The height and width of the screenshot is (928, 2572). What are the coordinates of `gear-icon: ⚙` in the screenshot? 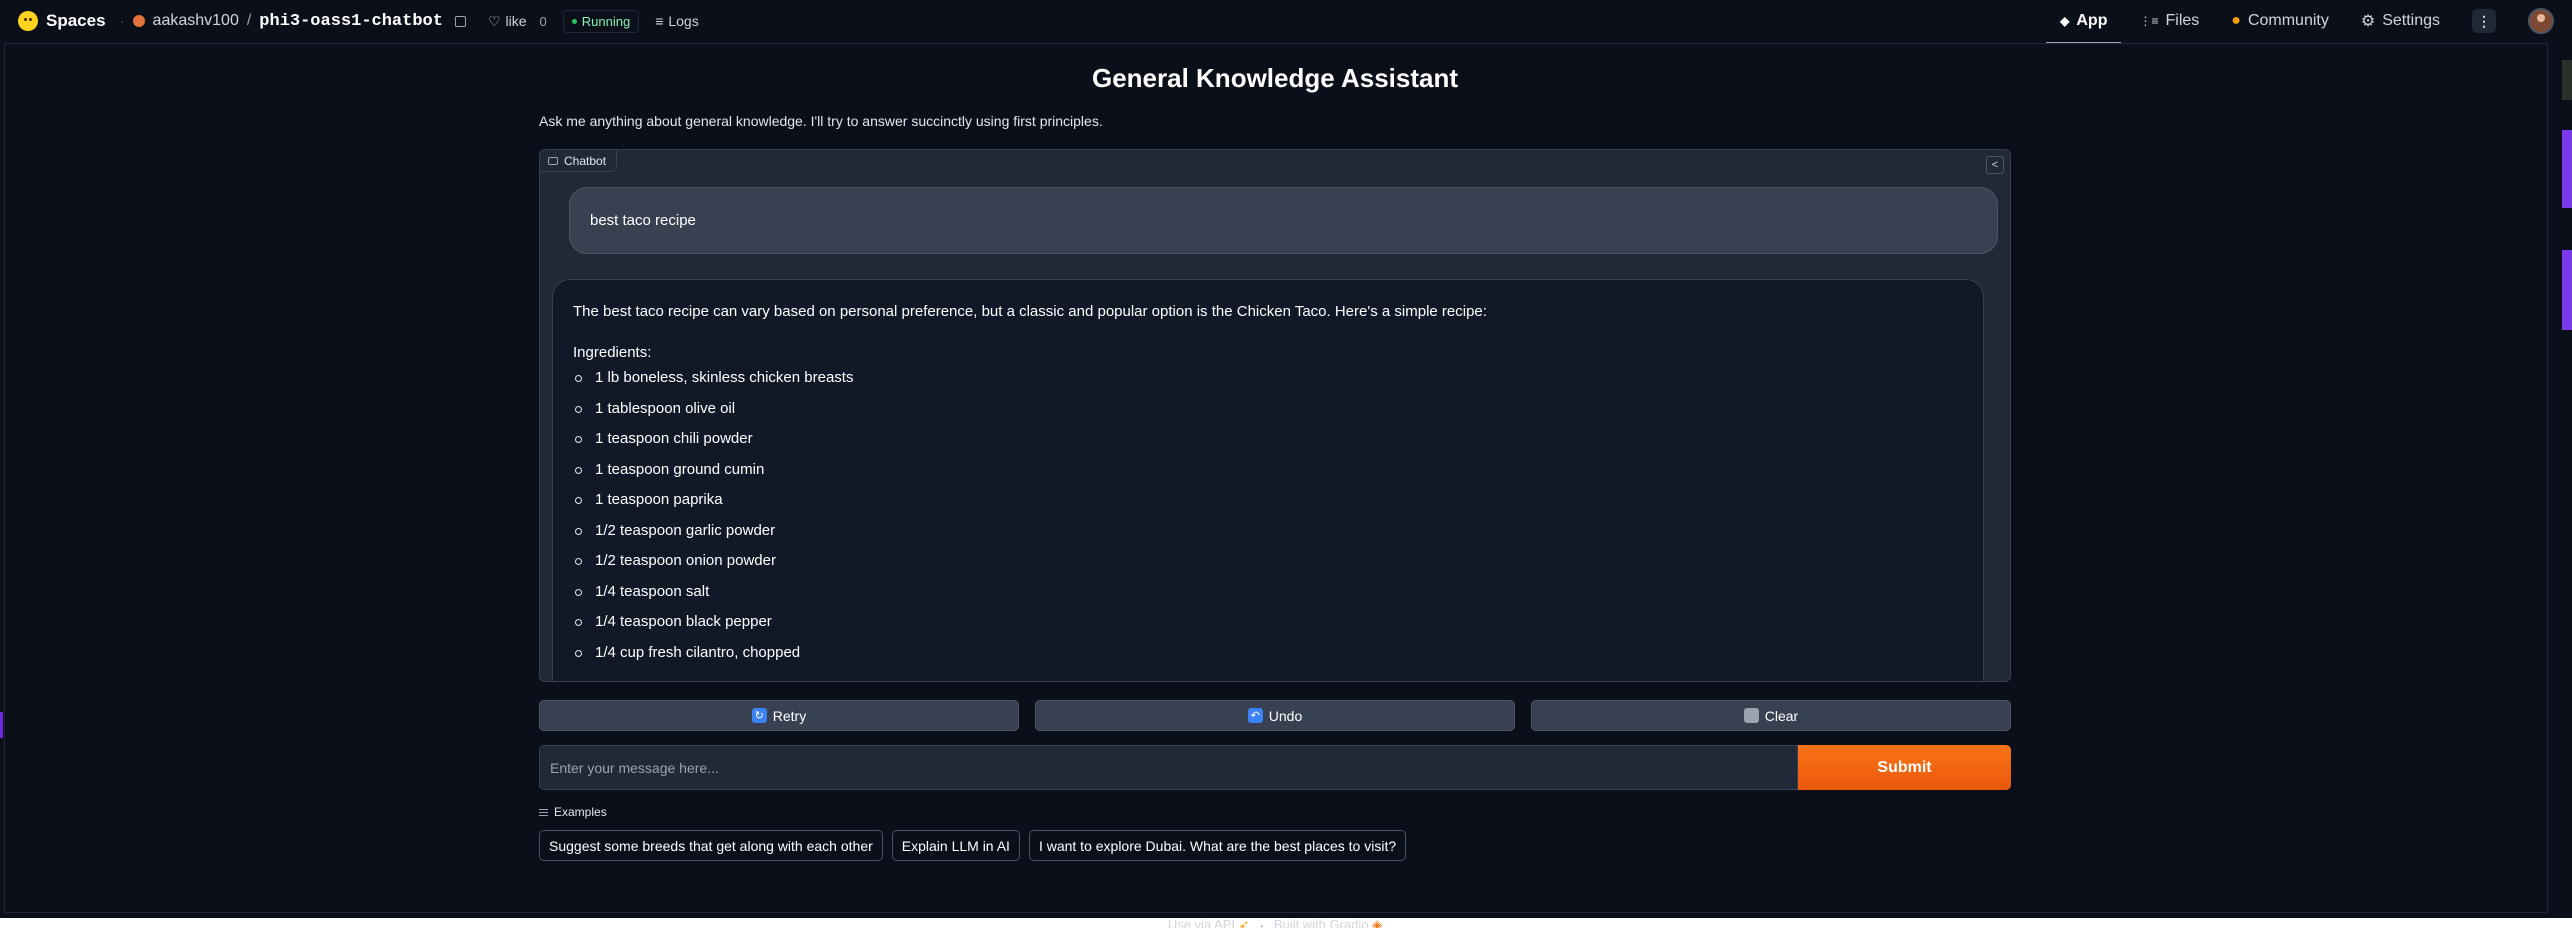 It's located at (2368, 21).